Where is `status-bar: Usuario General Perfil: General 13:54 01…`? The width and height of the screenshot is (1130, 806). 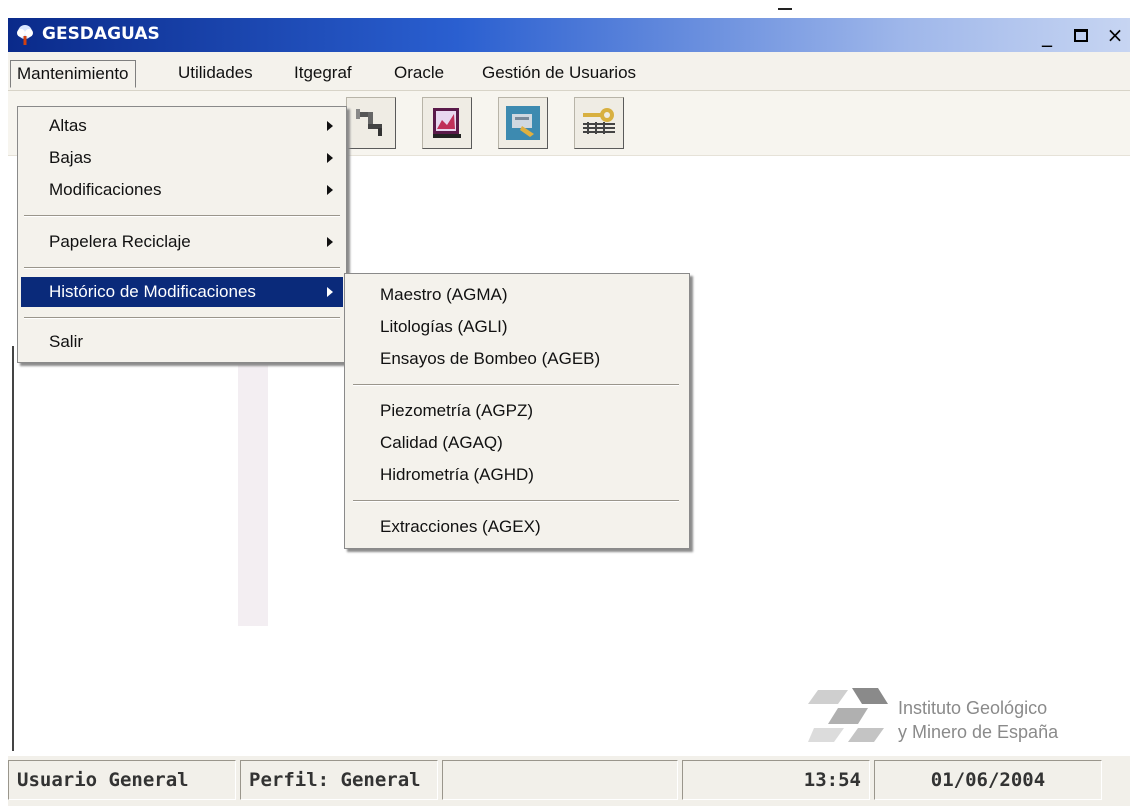
status-bar: Usuario General Perfil: General 13:54 01… is located at coordinates (569, 781).